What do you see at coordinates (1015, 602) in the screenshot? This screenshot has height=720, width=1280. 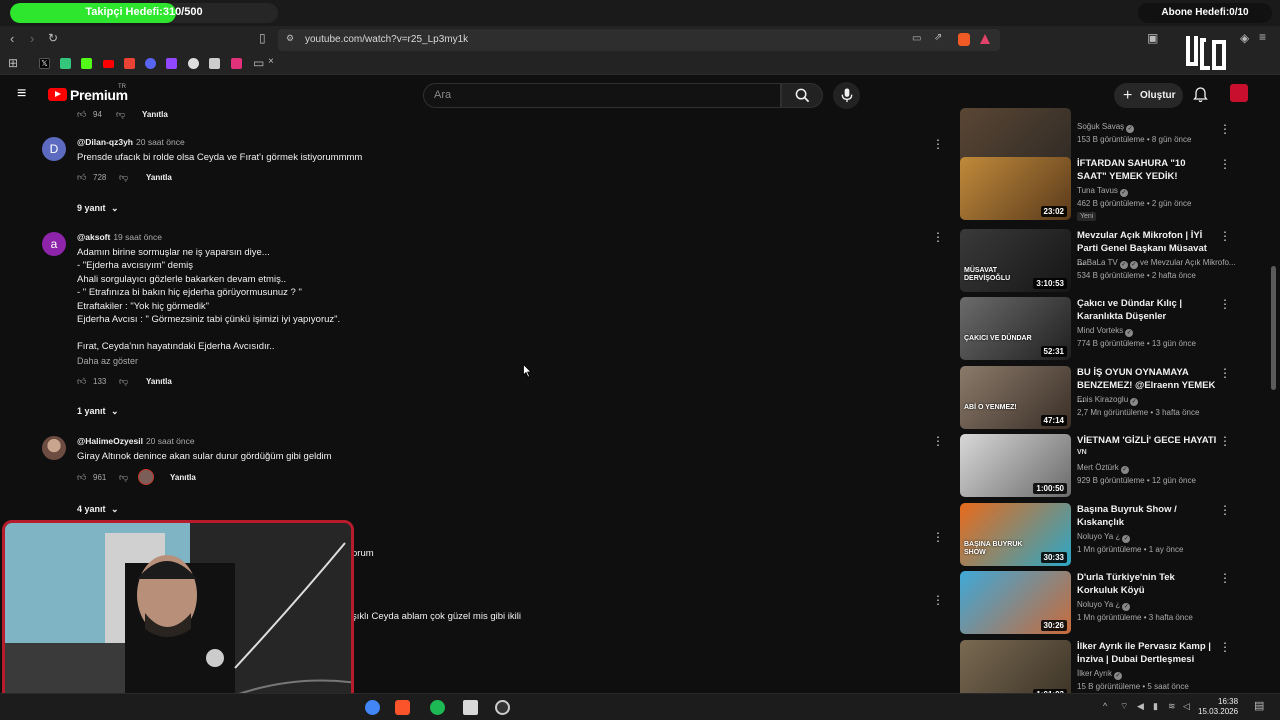 I see `video-thumbnail: 30:26` at bounding box center [1015, 602].